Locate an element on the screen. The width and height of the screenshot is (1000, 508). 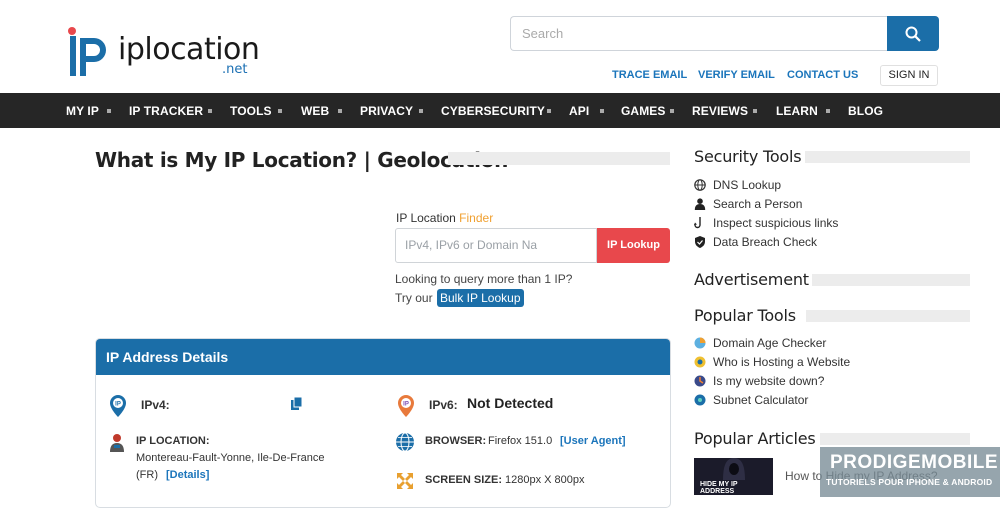
hosting-icon is located at coordinates (700, 362).